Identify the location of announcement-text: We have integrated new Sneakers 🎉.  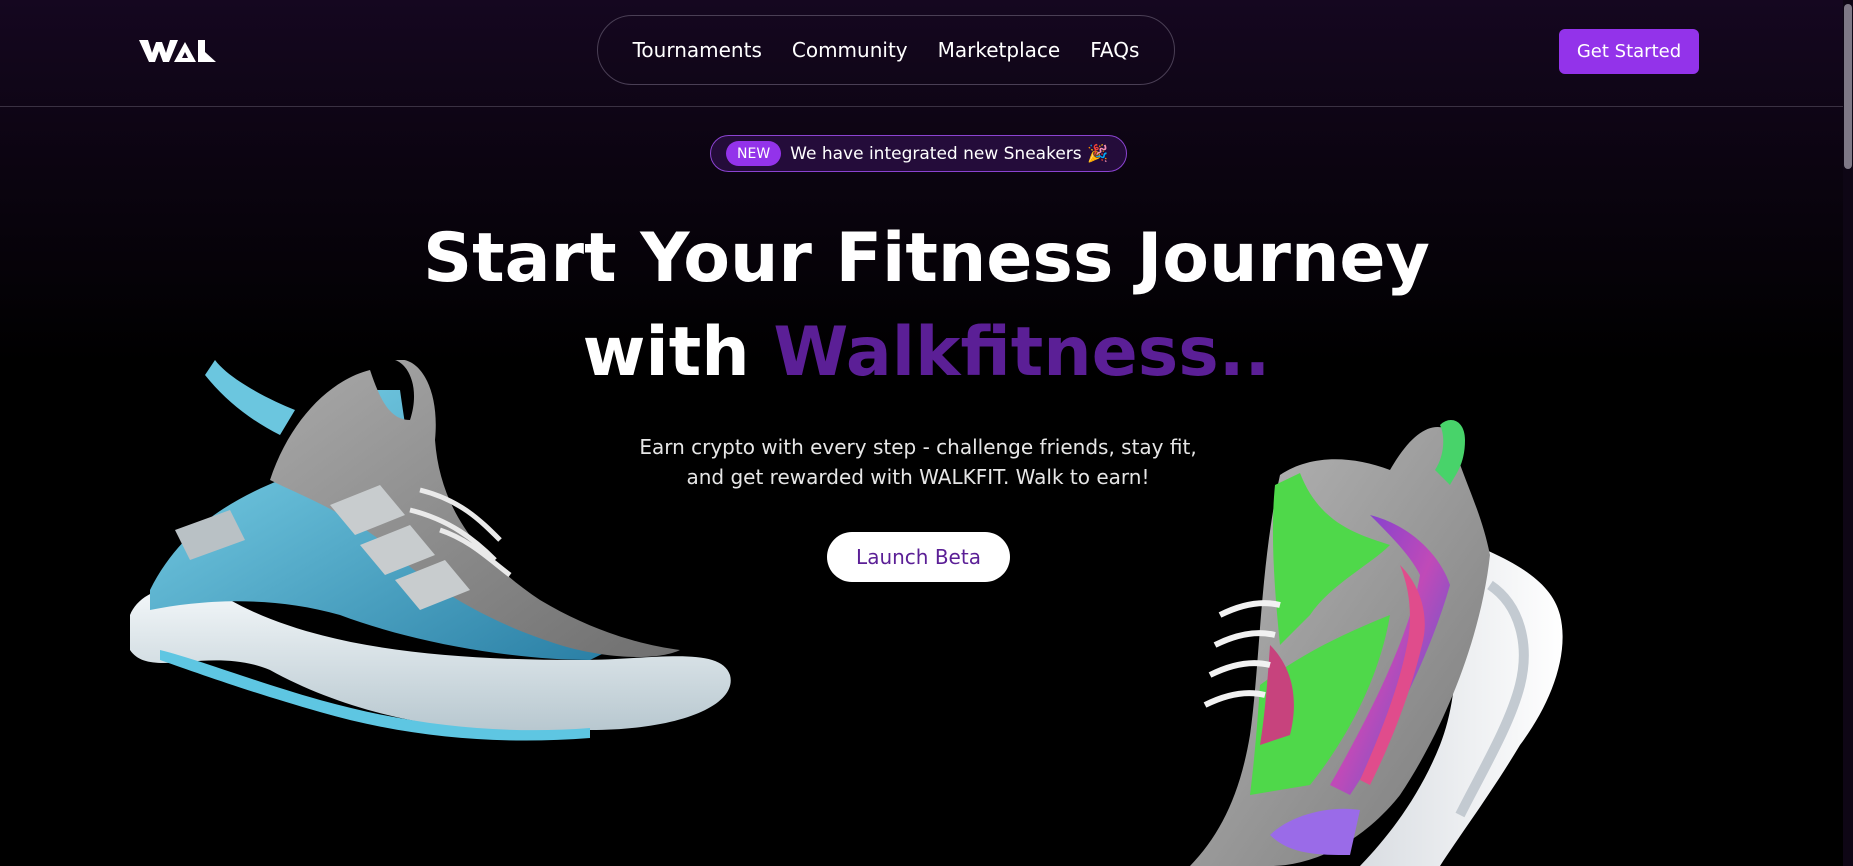
(949, 153).